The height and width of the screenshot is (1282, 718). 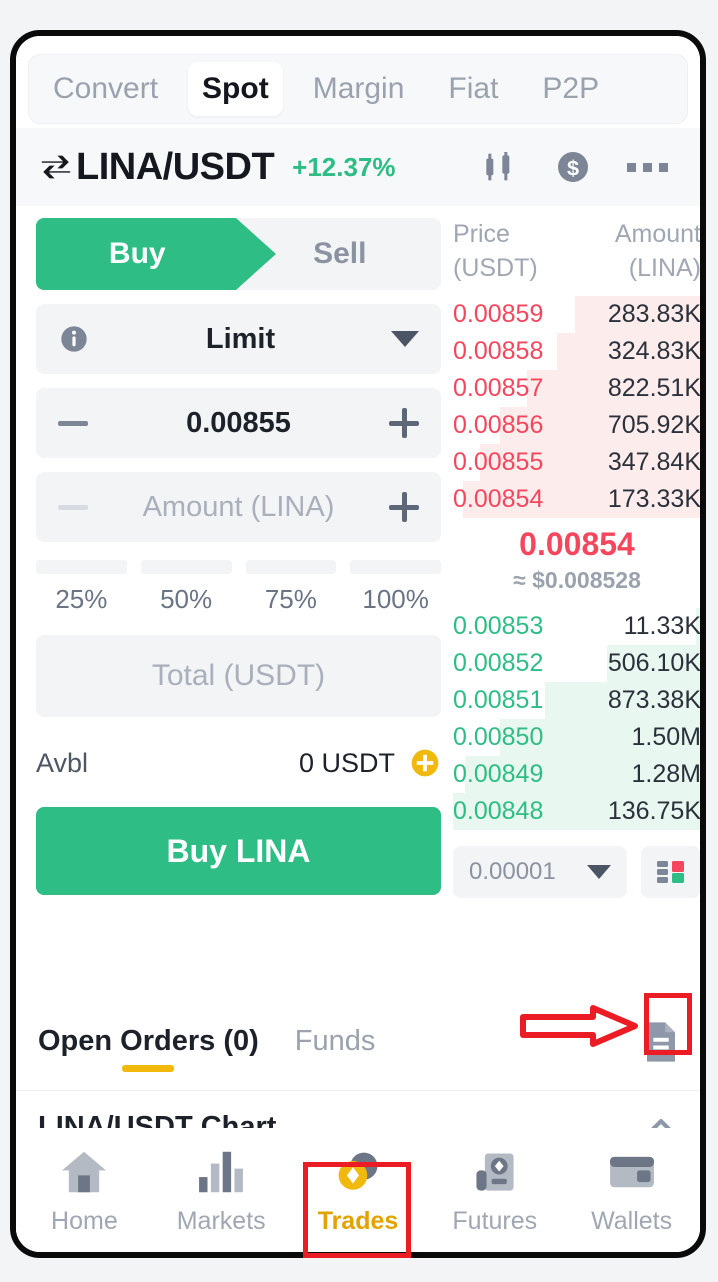 I want to click on book-layout-icon, so click(x=670, y=871).